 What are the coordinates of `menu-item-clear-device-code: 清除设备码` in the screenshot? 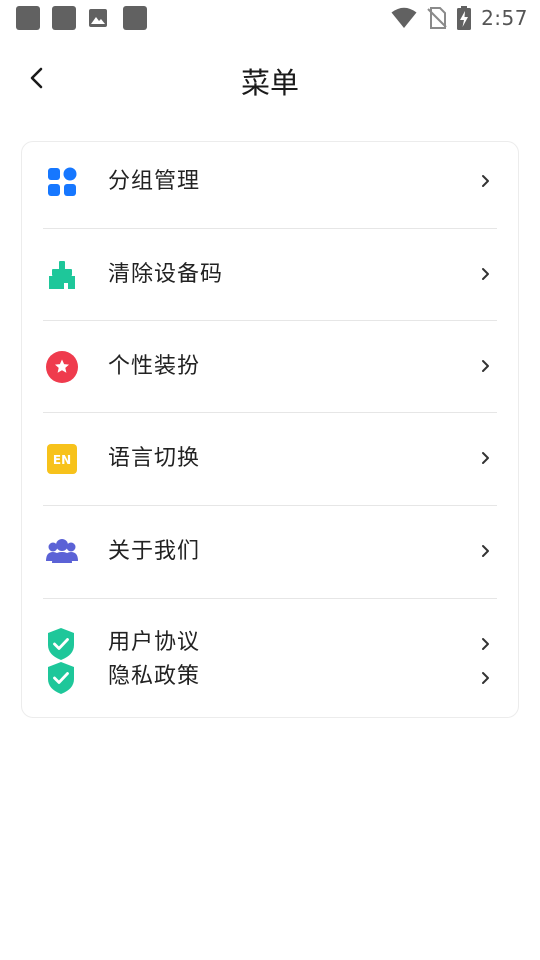 It's located at (270, 275).